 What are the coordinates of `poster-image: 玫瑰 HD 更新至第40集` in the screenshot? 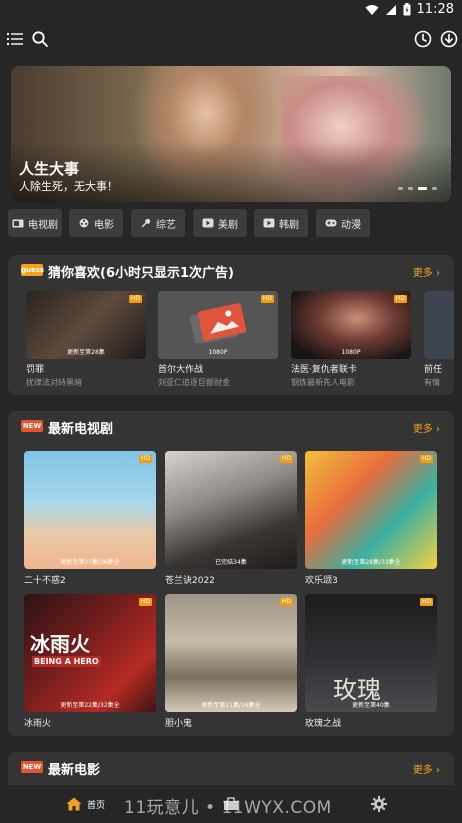 It's located at (371, 653).